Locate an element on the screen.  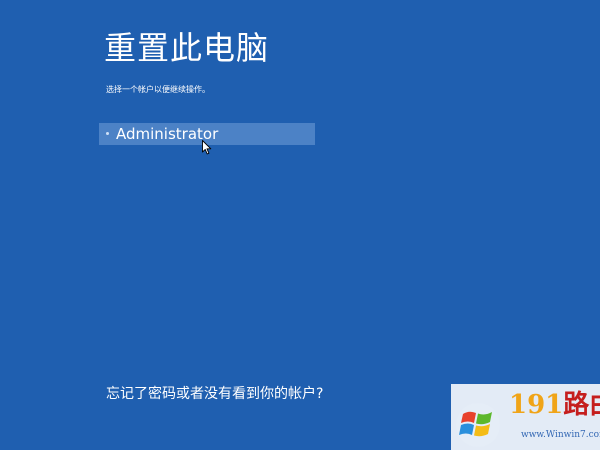
watermark-brand: 191路由网 is located at coordinates (554, 405).